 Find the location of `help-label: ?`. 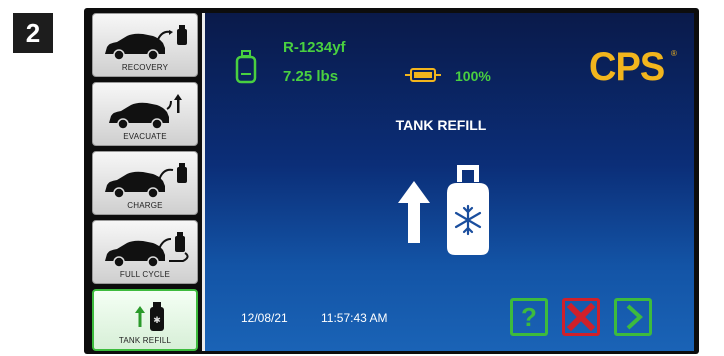

help-label: ? is located at coordinates (529, 317).